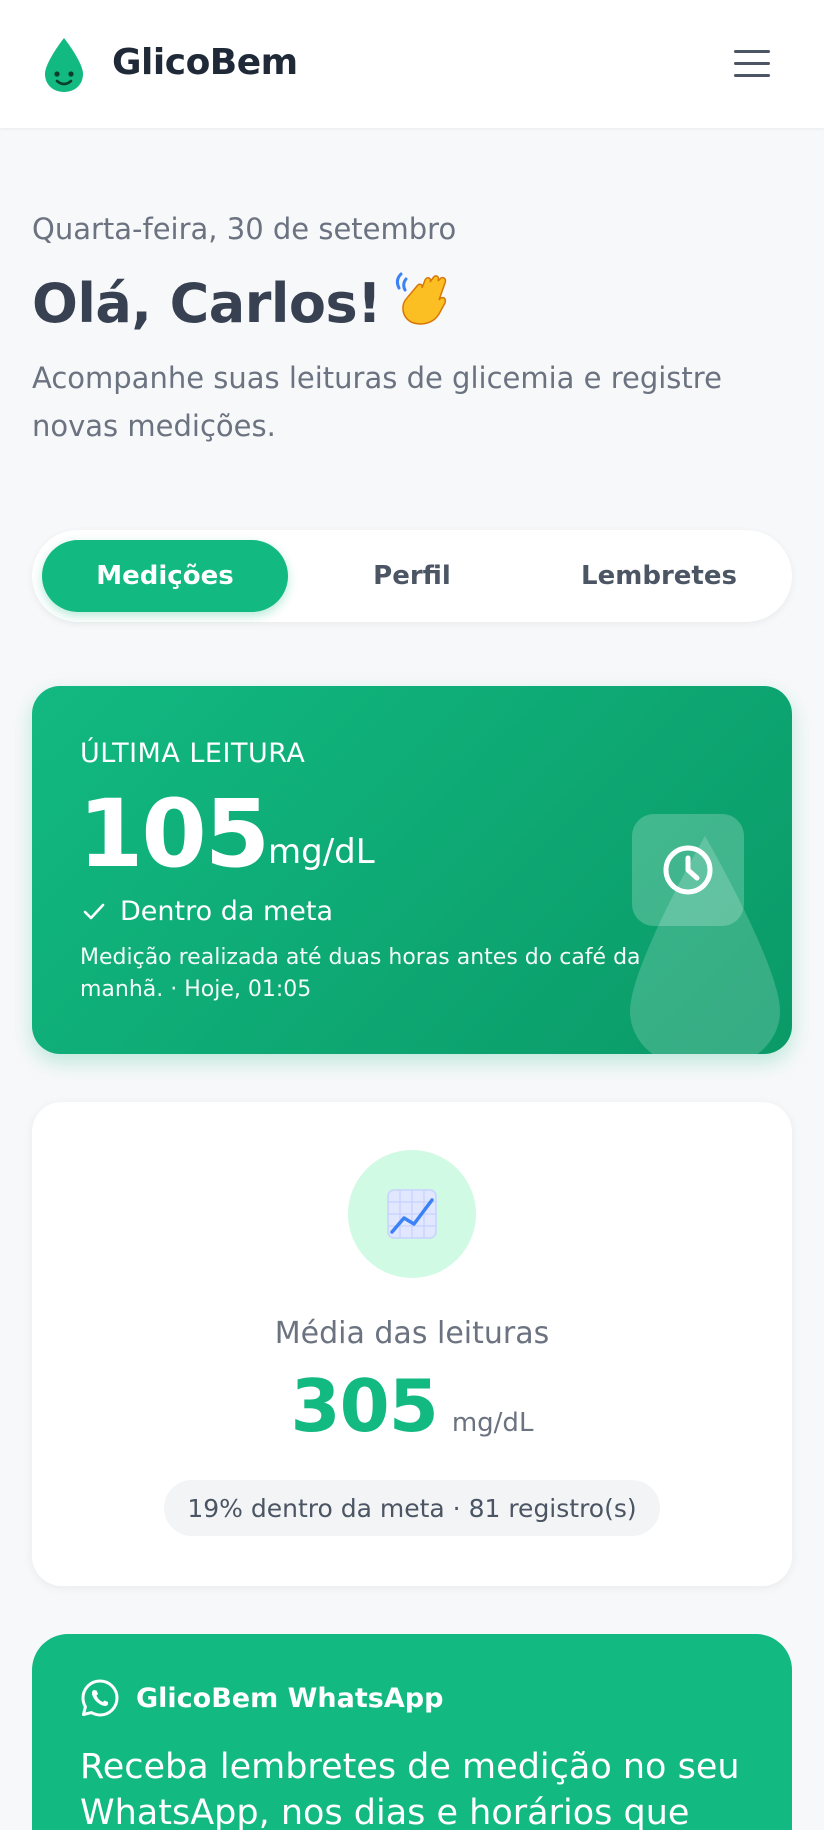 Image resolution: width=824 pixels, height=1830 pixels. What do you see at coordinates (421, 298) in the screenshot?
I see `waving-hand-icon` at bounding box center [421, 298].